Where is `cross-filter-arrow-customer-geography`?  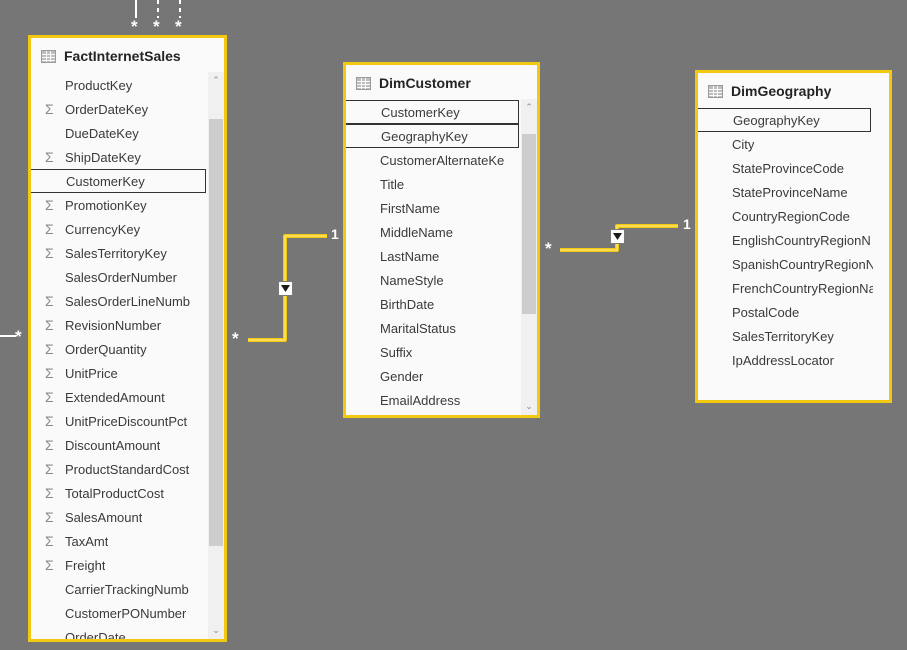
cross-filter-arrow-customer-geography is located at coordinates (617, 236).